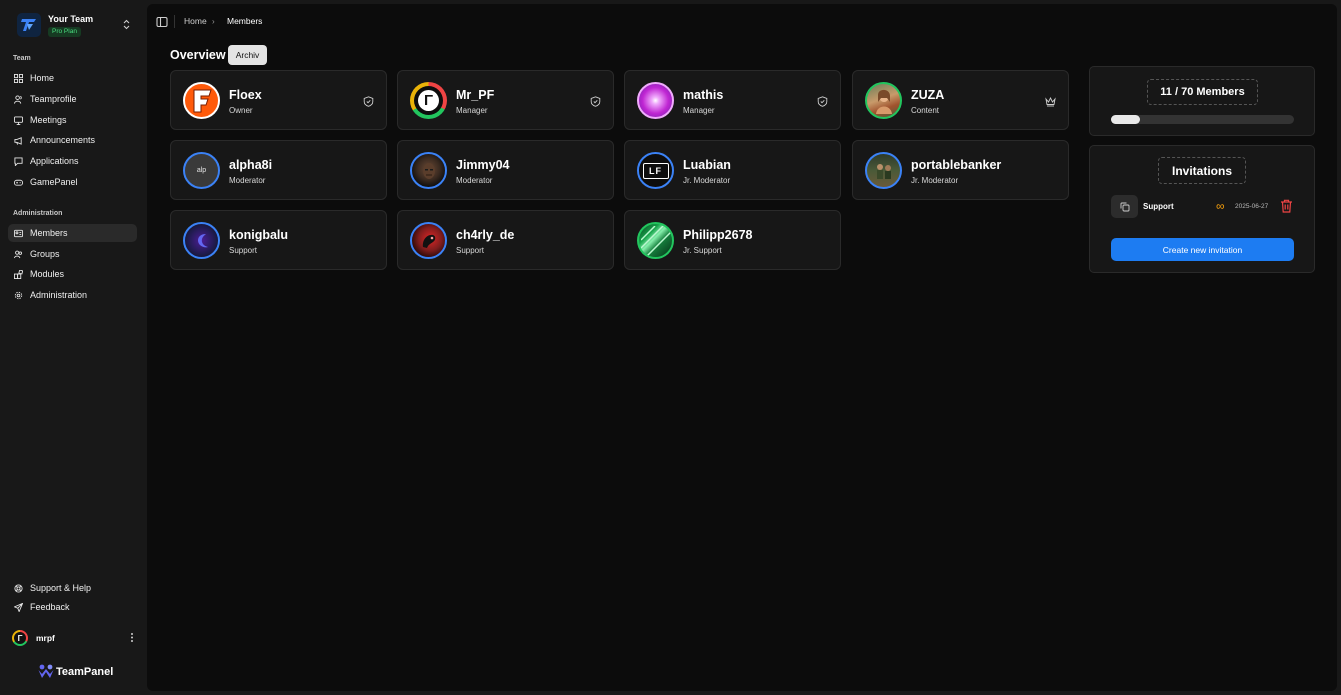 The image size is (1341, 695). What do you see at coordinates (18, 161) in the screenshot?
I see `chat-icon` at bounding box center [18, 161].